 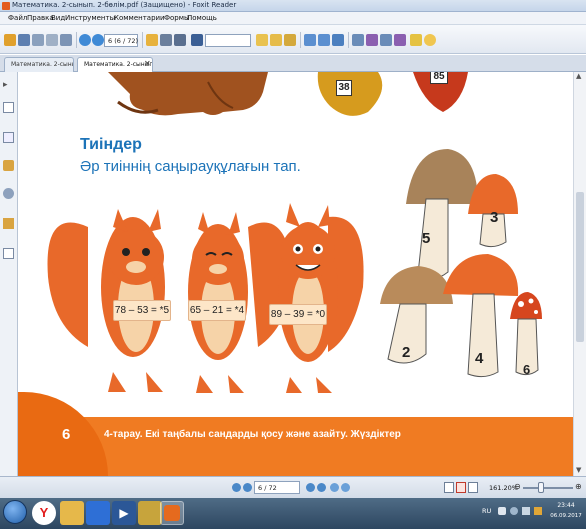 What do you see at coordinates (578, 470) in the screenshot?
I see `scroll-down-icon: ▼` at bounding box center [578, 470].